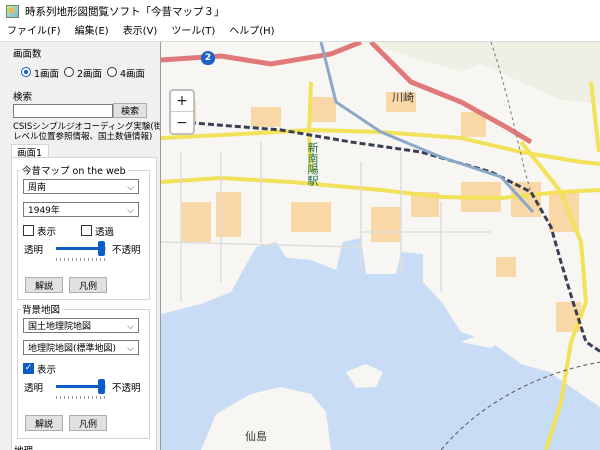 The width and height of the screenshot is (600, 450). Describe the element at coordinates (83, 137) in the screenshot. I see `geocoding-note-line2: レベル位置参照情報、国土数値情報)` at that location.